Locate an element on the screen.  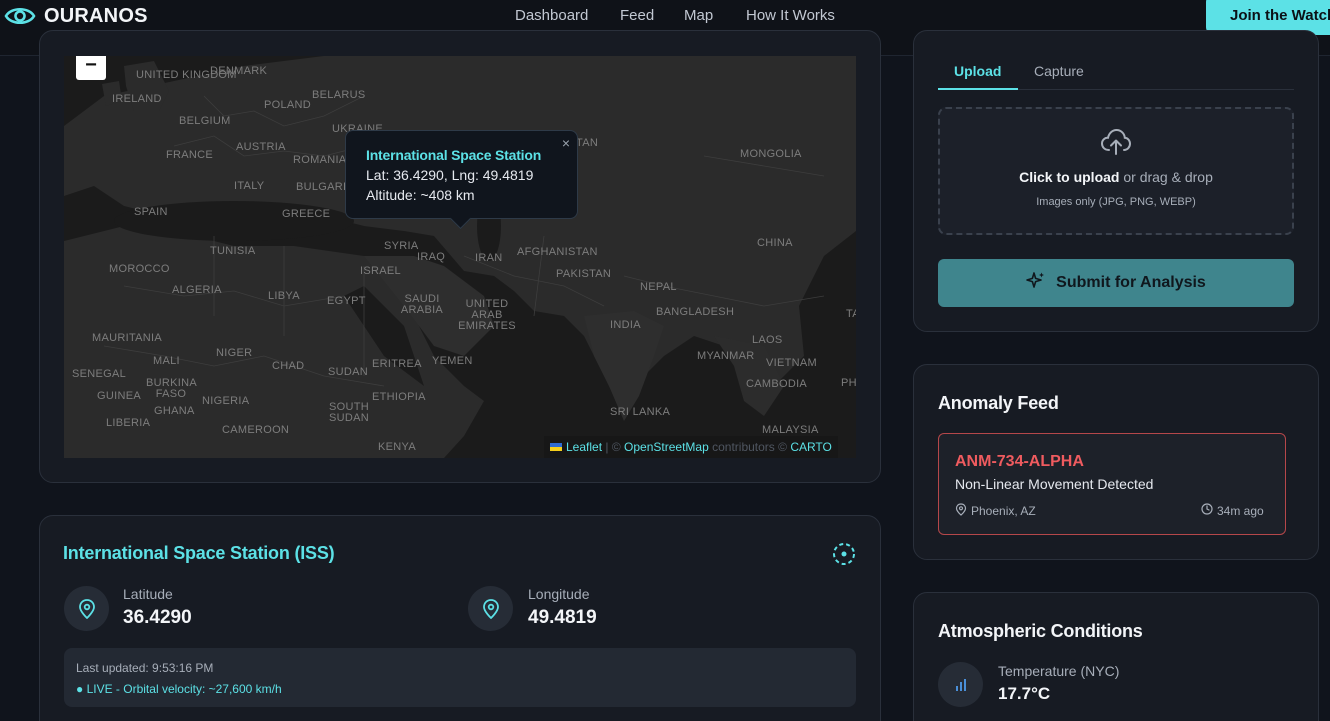
map-label: CHINA is located at coordinates (775, 243).